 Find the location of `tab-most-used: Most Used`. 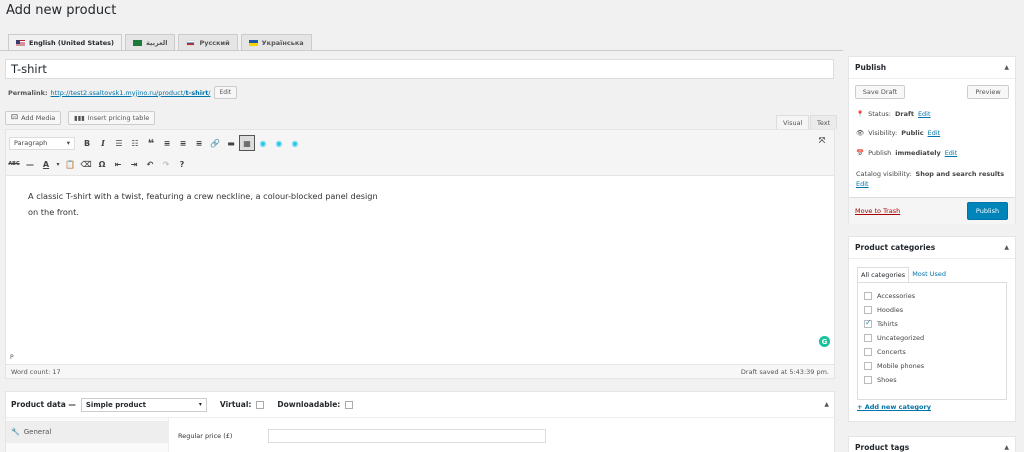

tab-most-used: Most Used is located at coordinates (929, 274).